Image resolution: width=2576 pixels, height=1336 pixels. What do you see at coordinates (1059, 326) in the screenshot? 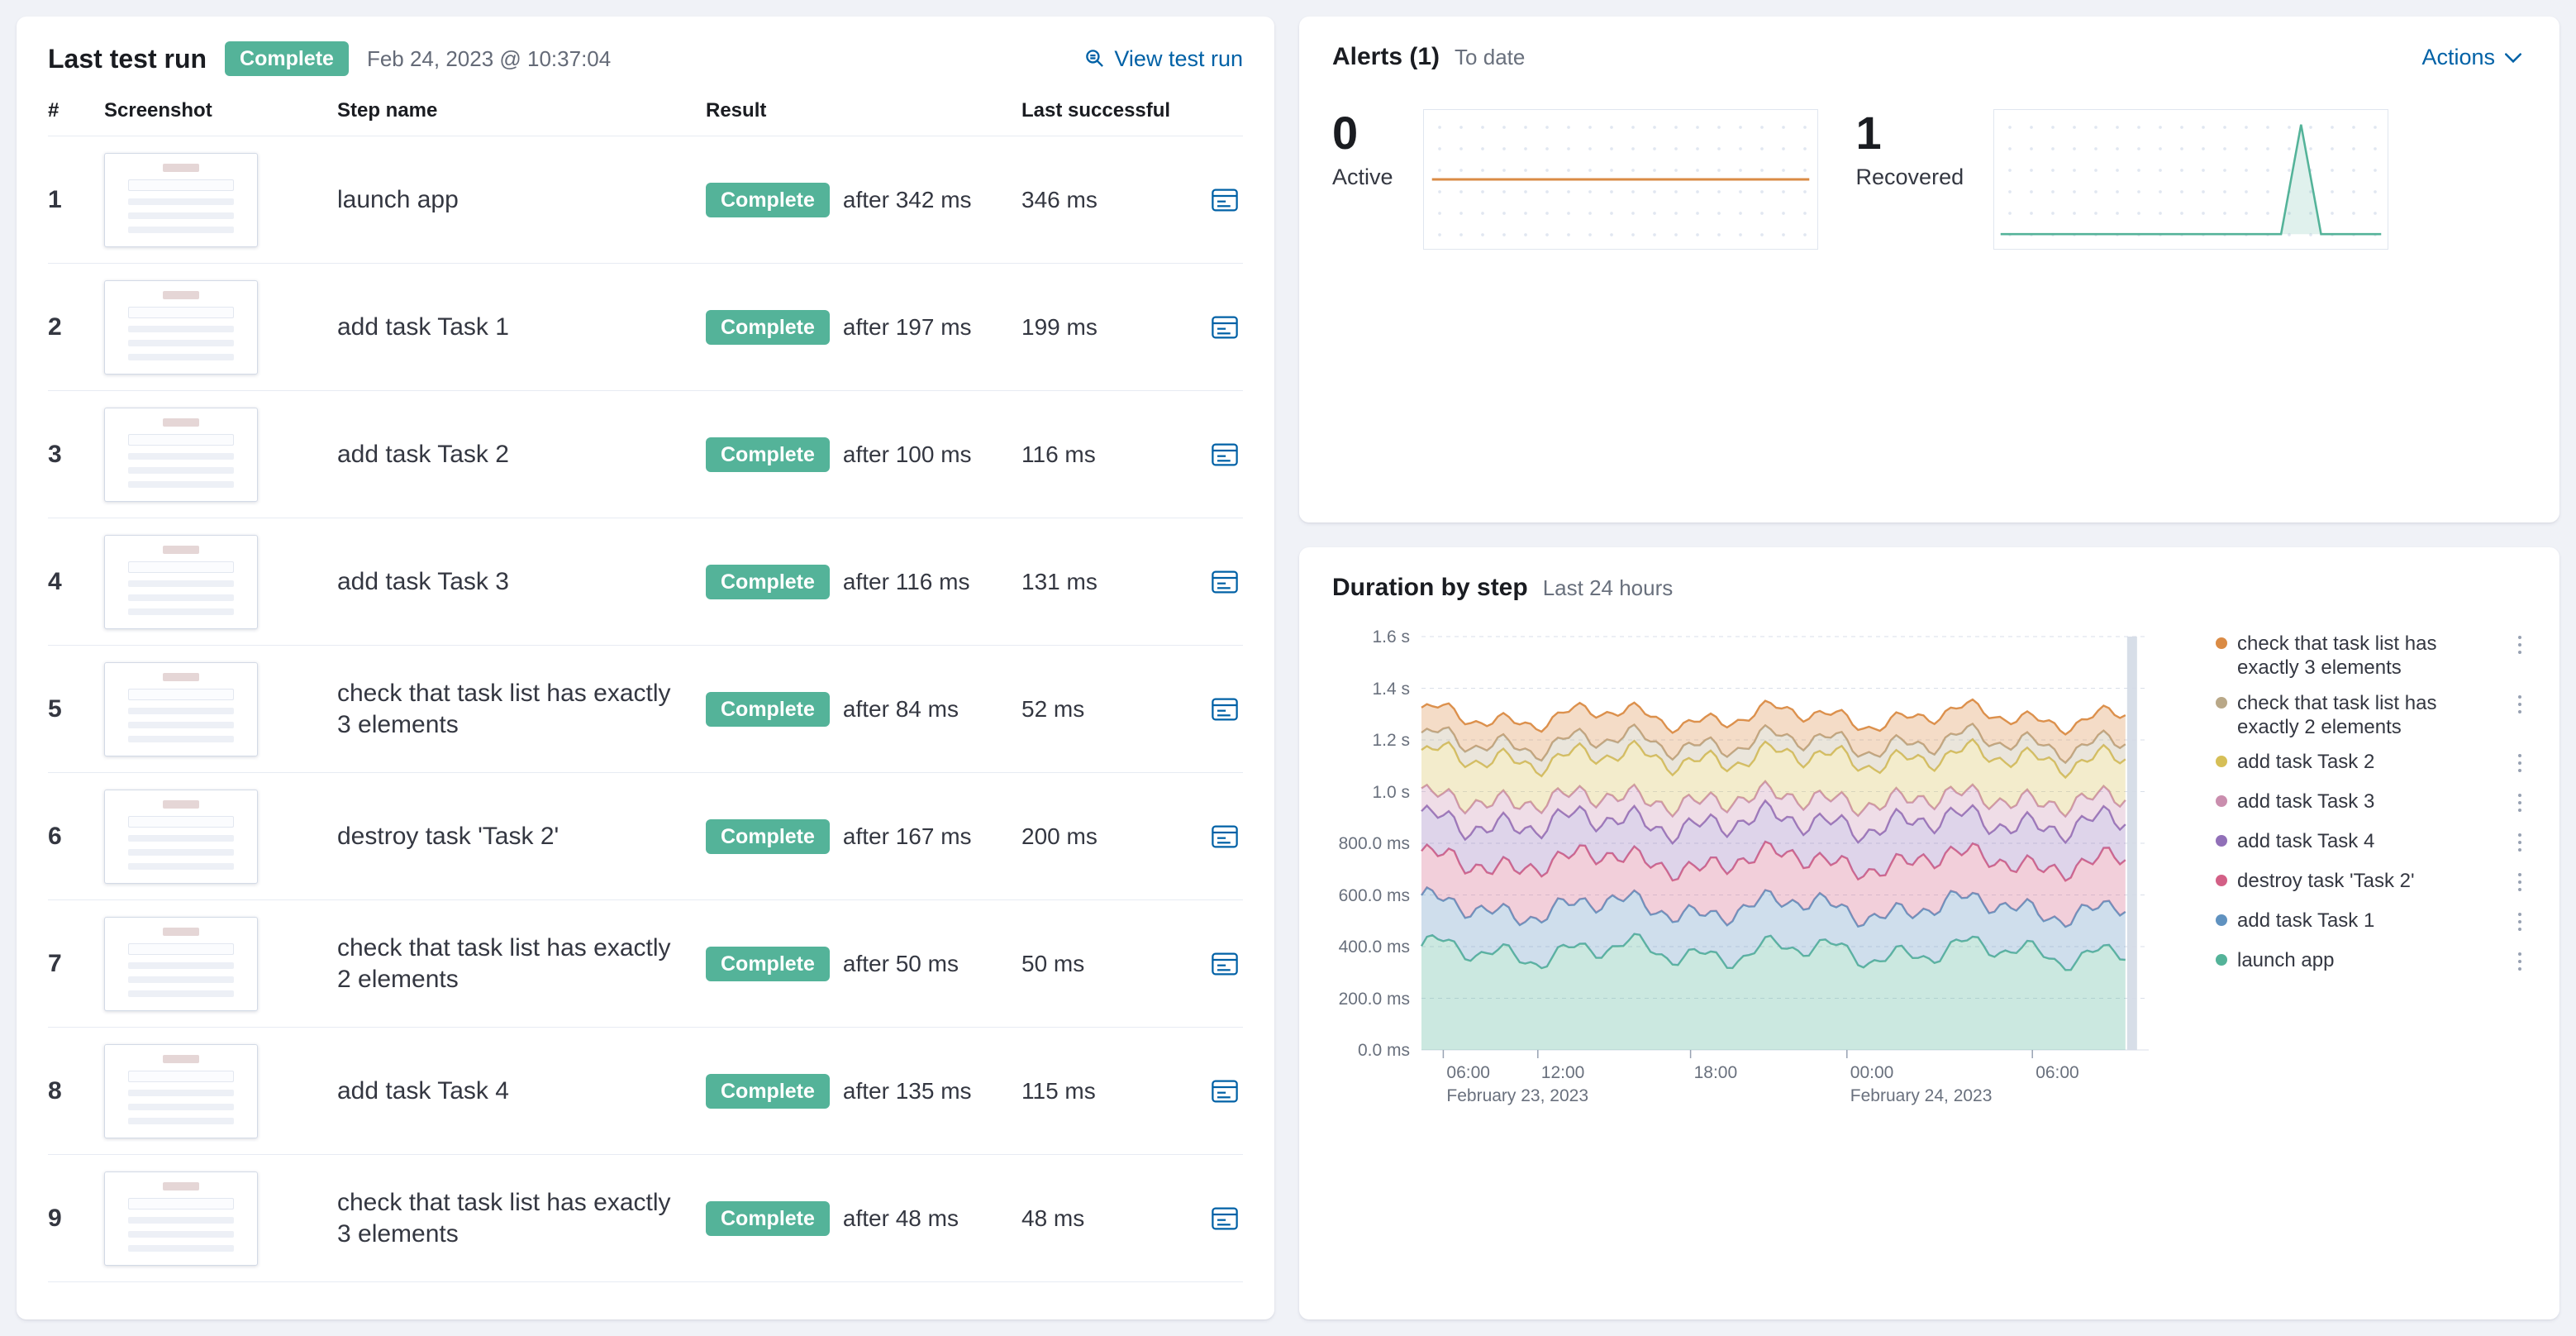
I see `step-last-successful: 199 ms` at bounding box center [1059, 326].